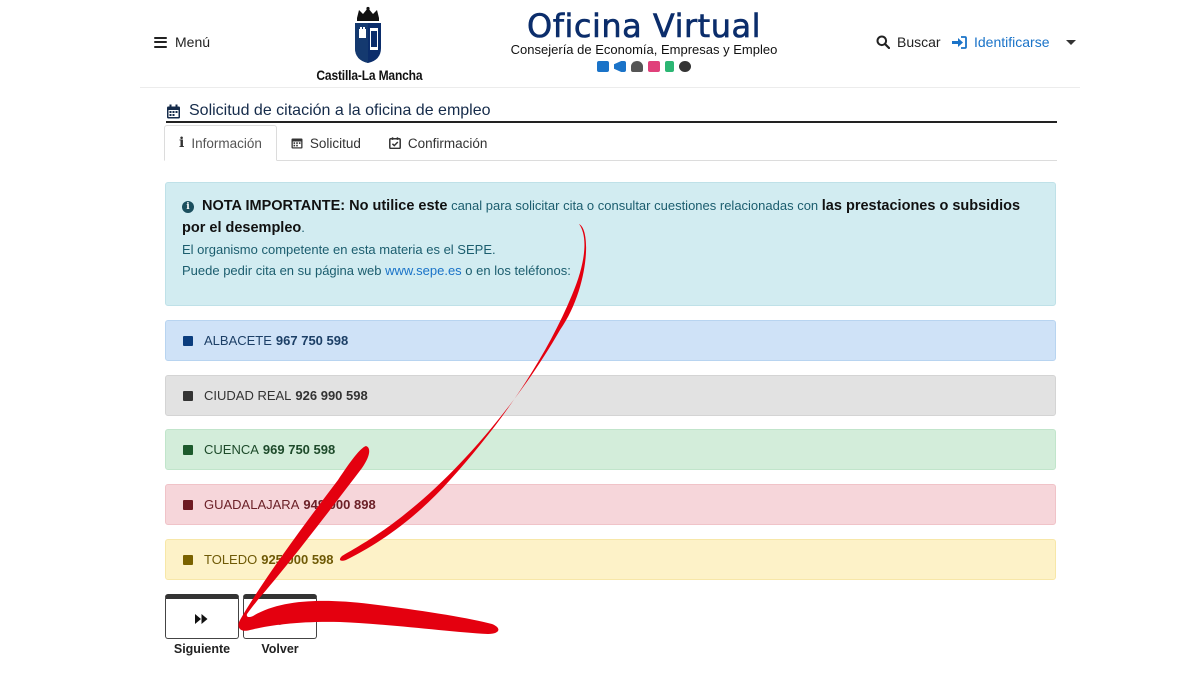 This screenshot has height=675, width=1200. Describe the element at coordinates (654, 66) in the screenshot. I see `list-icon` at that location.